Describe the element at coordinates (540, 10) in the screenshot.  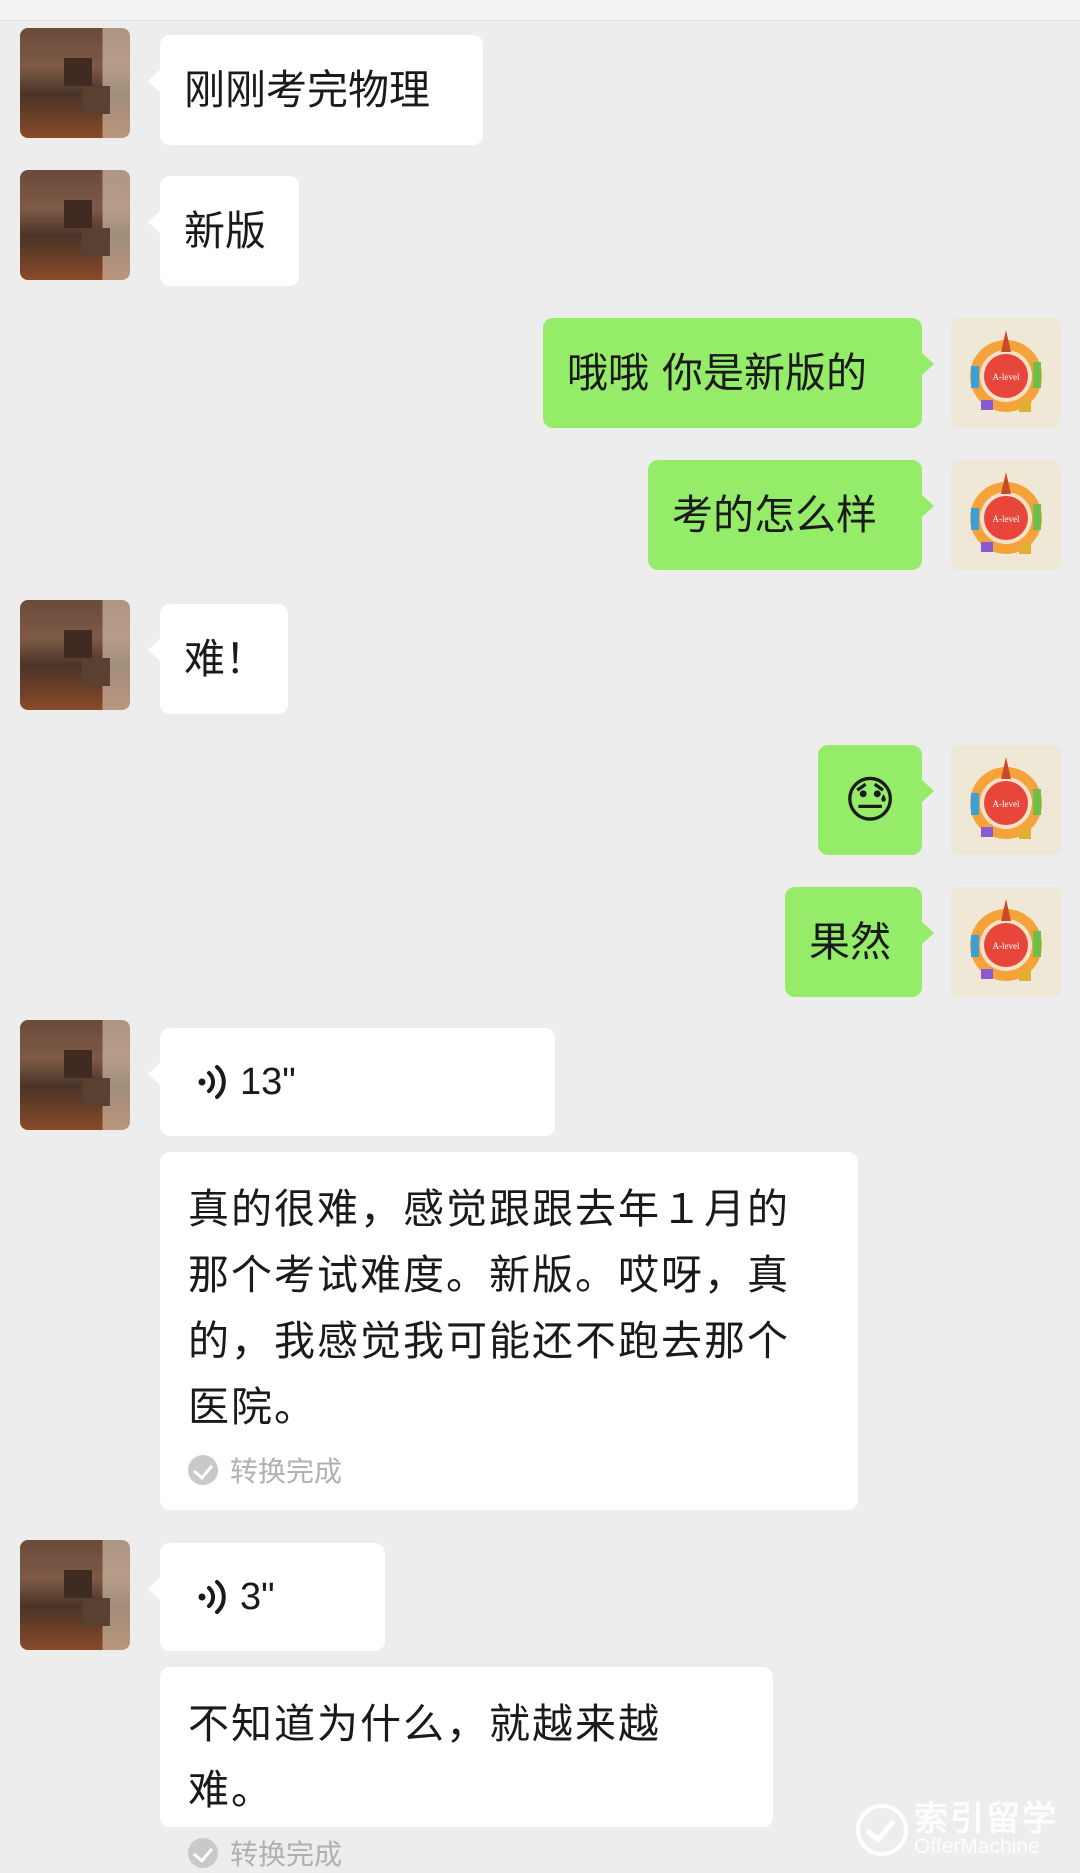
I see `top-bar` at that location.